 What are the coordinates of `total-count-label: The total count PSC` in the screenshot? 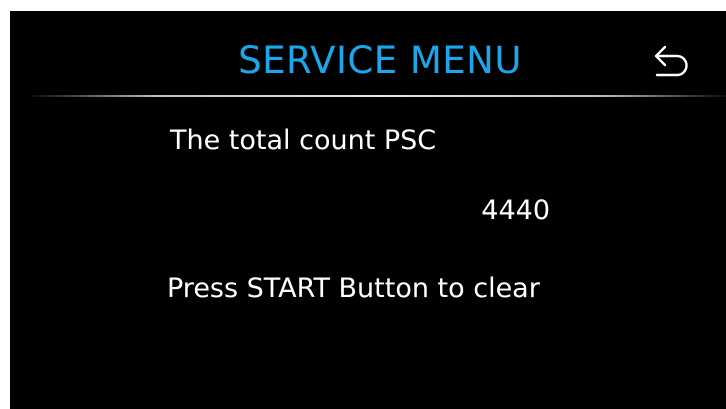 It's located at (303, 140).